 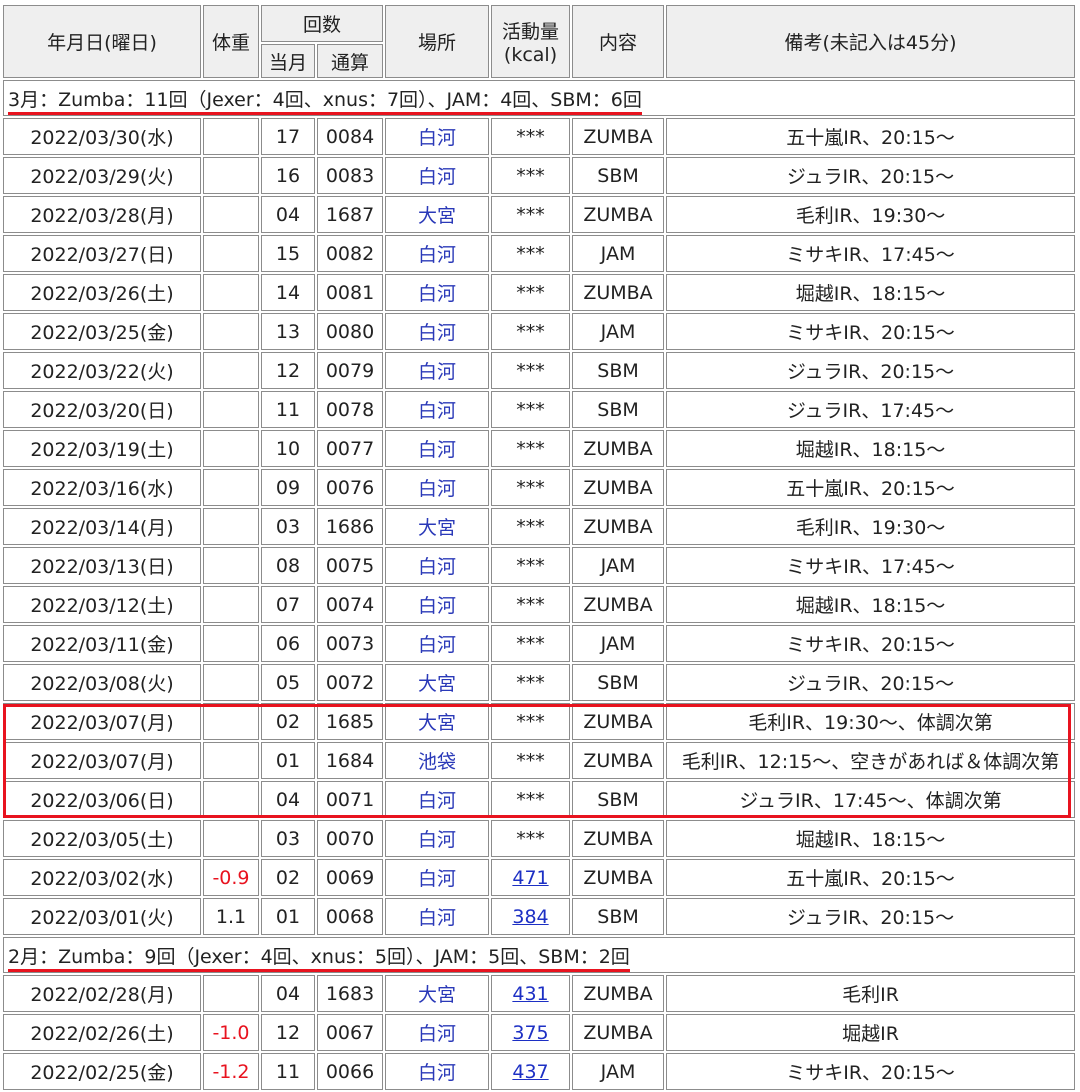 What do you see at coordinates (539, 292) in the screenshot?
I see `table-row: 2022/03/26(土) 14 0081 白河 *** ZUMBA 堀越IR、18:15～` at bounding box center [539, 292].